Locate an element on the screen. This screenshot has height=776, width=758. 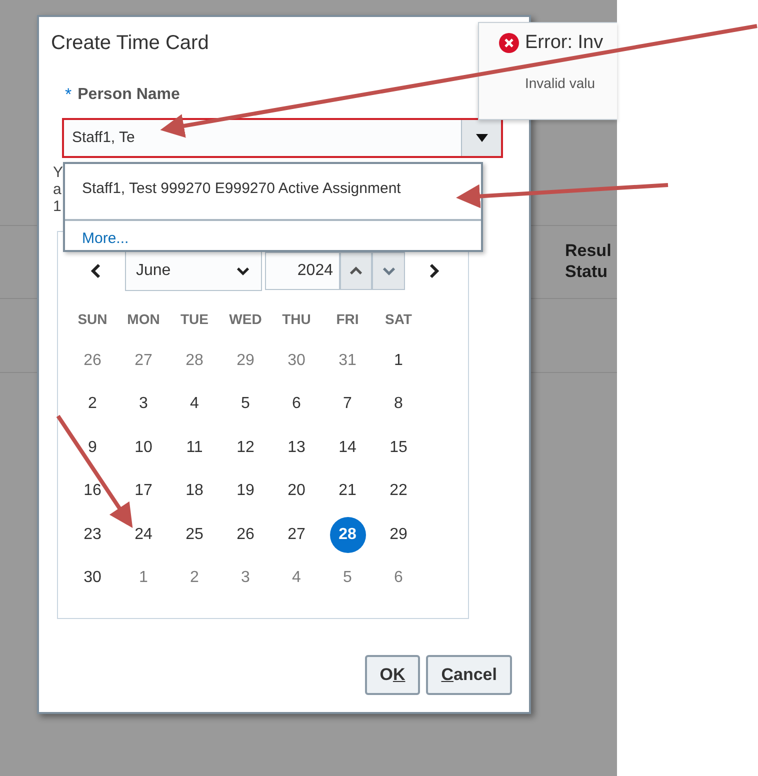
suggestion-option: Staff1, Test 999270 E999270 Active Assignment is located at coordinates (273, 192).